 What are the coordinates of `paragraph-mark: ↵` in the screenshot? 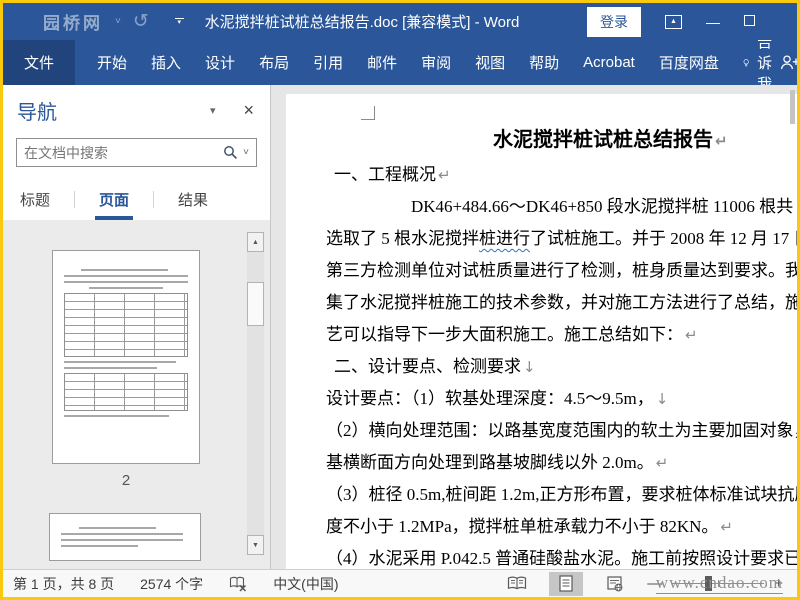 It's located at (721, 141).